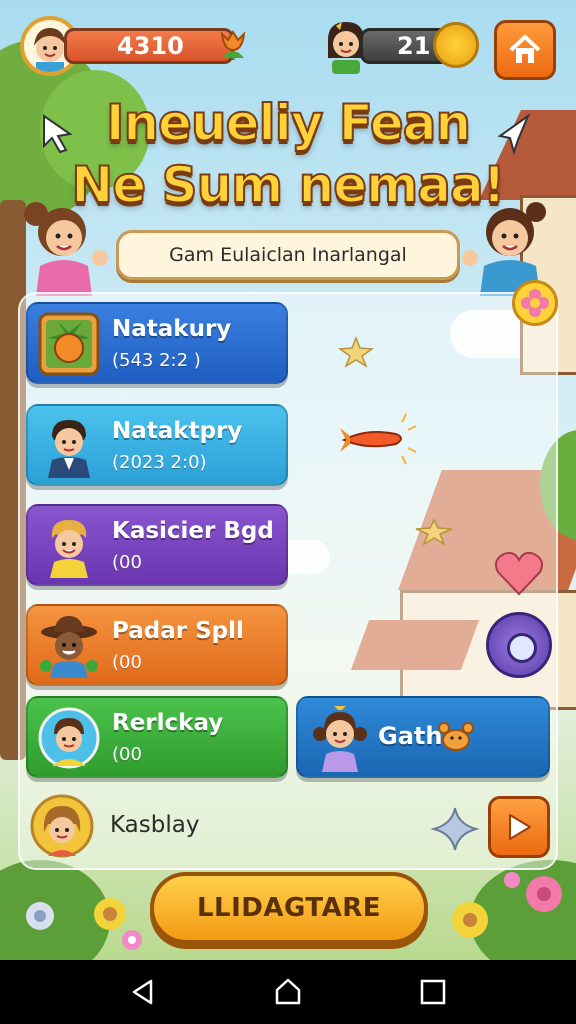 Image resolution: width=576 pixels, height=1024 pixels. Describe the element at coordinates (156, 360) in the screenshot. I see `card-subtitle: (​543 2:2 )` at that location.